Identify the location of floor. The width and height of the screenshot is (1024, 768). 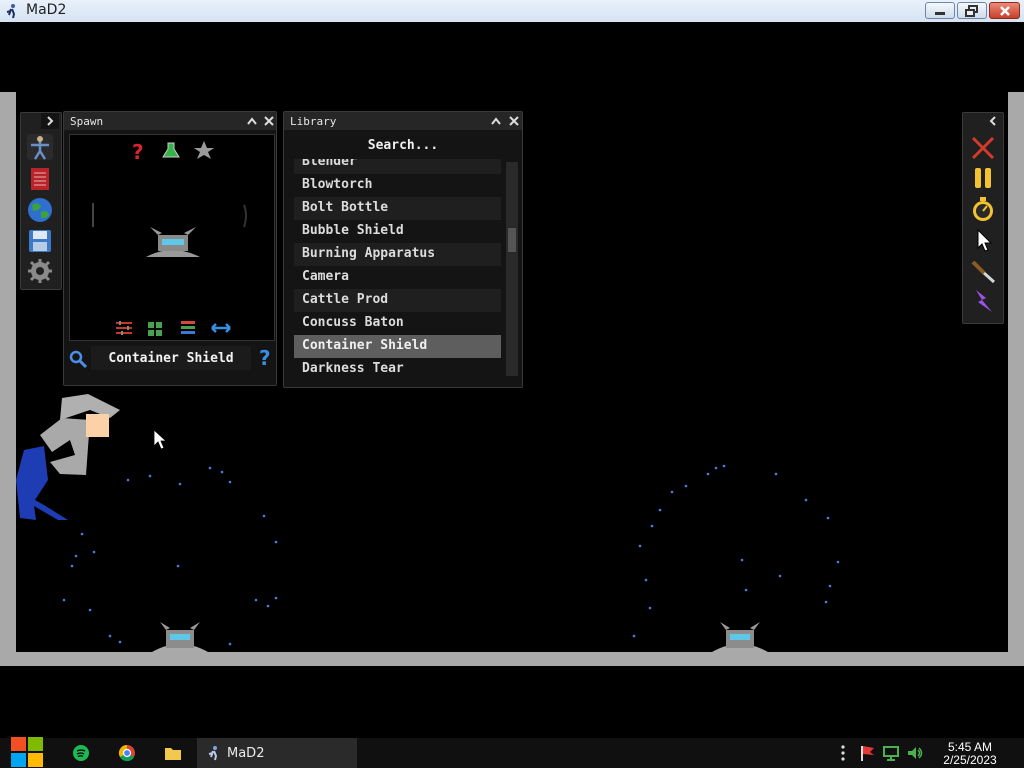
(512, 659).